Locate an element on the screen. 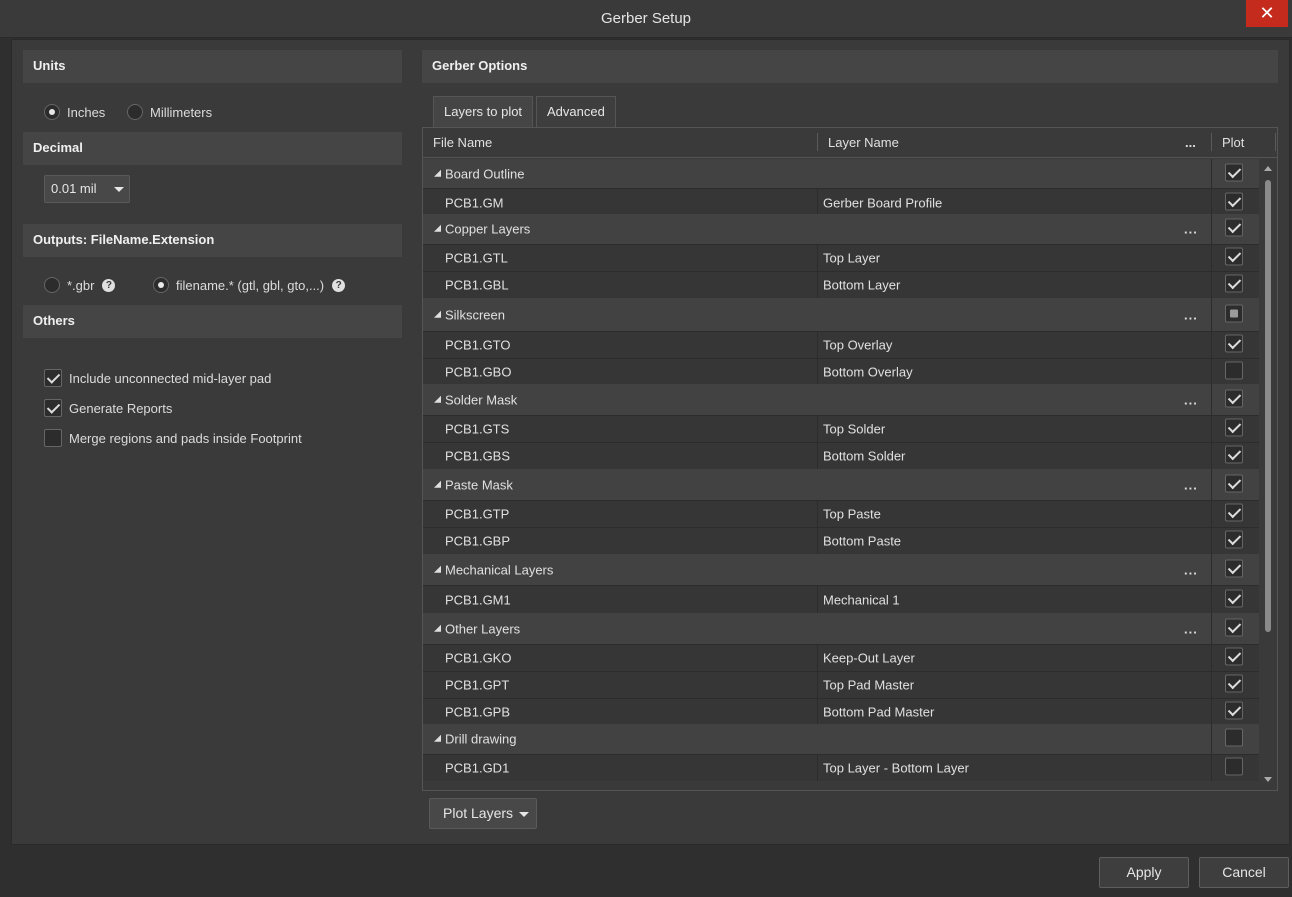  table-row: PCB1.GTO Top Overlay is located at coordinates (841, 344).